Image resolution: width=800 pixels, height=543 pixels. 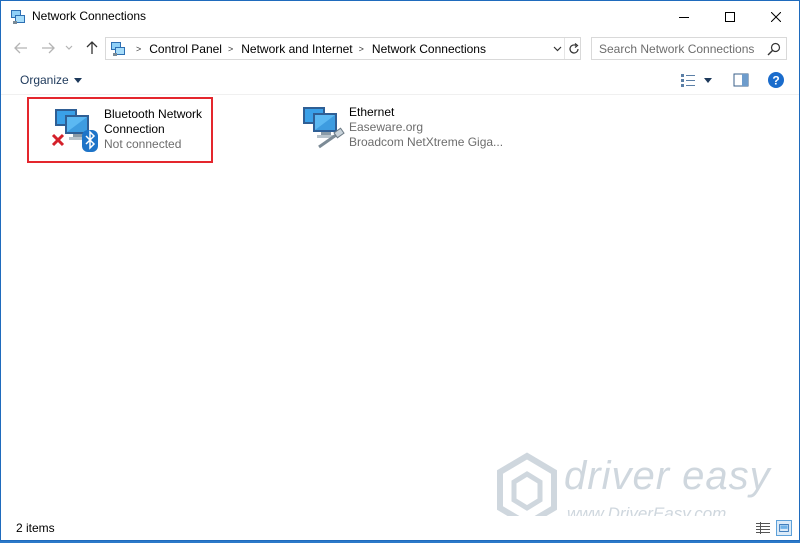 I want to click on caret-down-icon, so click(x=77, y=80).